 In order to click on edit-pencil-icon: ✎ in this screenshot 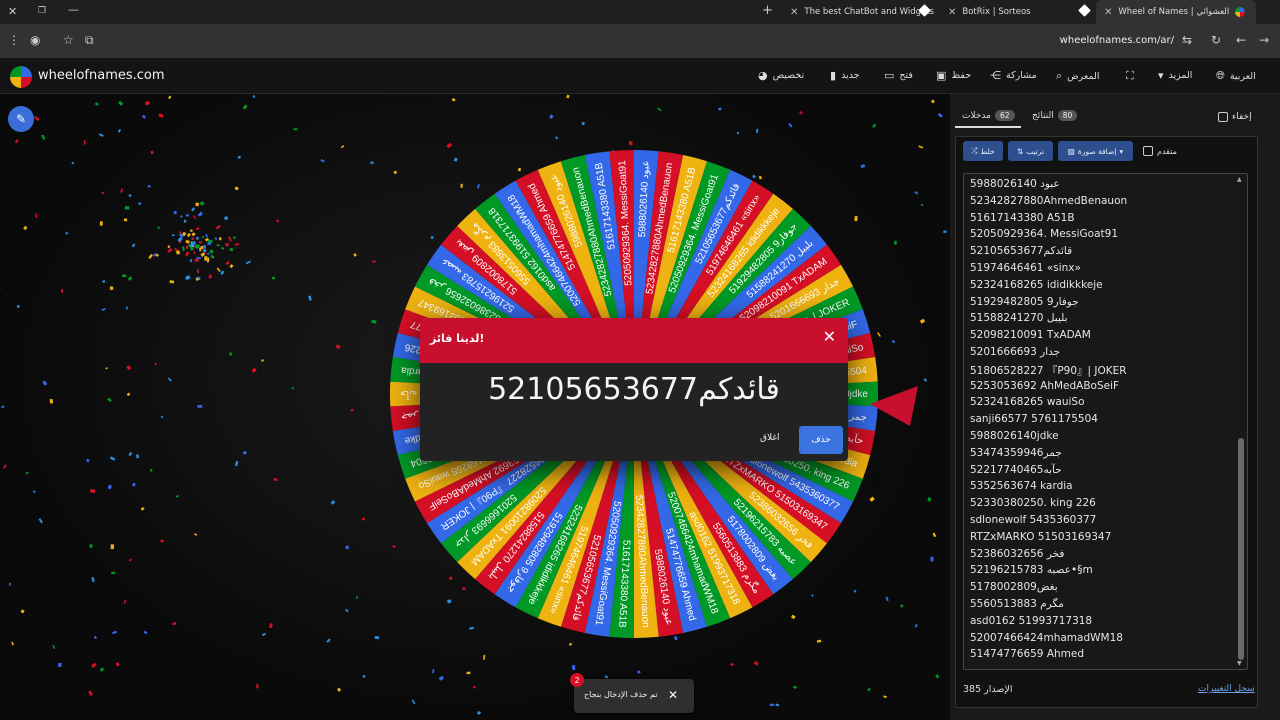, I will do `click(21, 119)`.